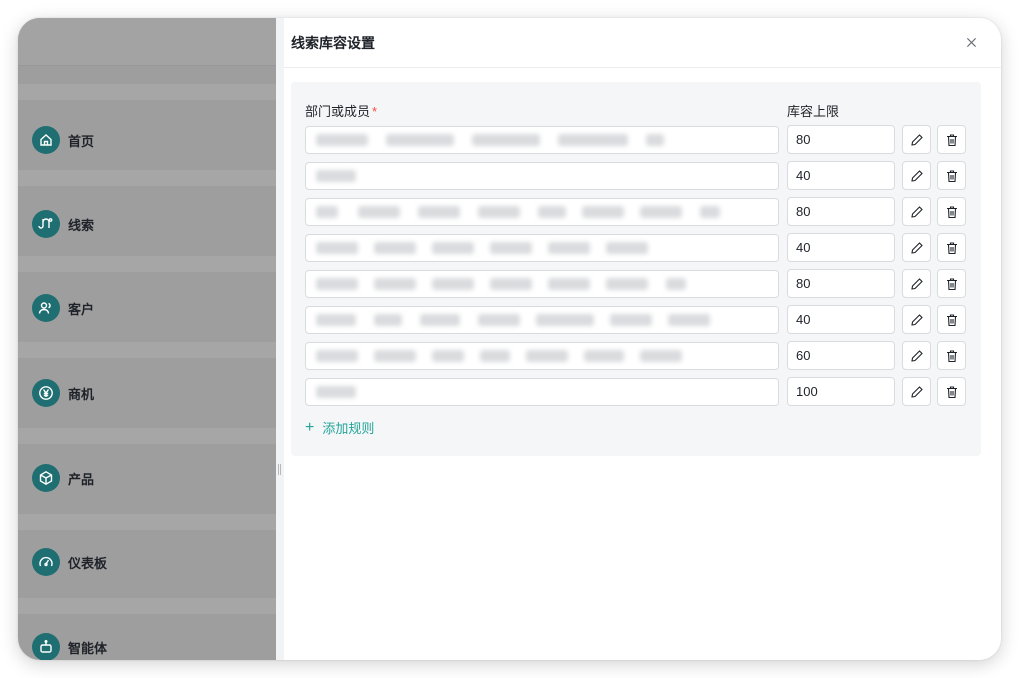  What do you see at coordinates (63, 478) in the screenshot?
I see `sidebar-item-products: 产品` at bounding box center [63, 478].